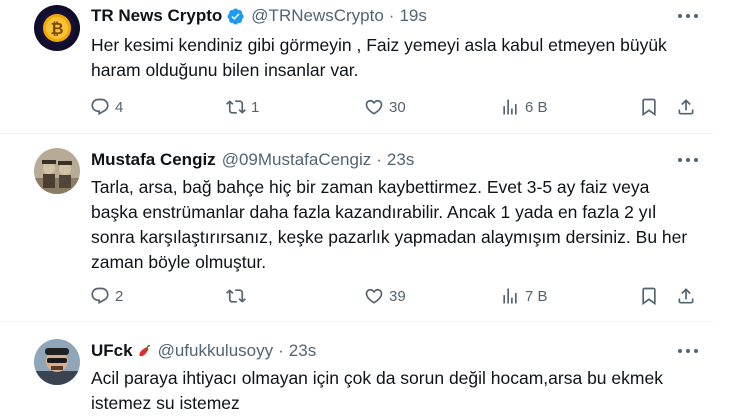  What do you see at coordinates (536, 296) in the screenshot?
I see `views-count: 7 B` at bounding box center [536, 296].